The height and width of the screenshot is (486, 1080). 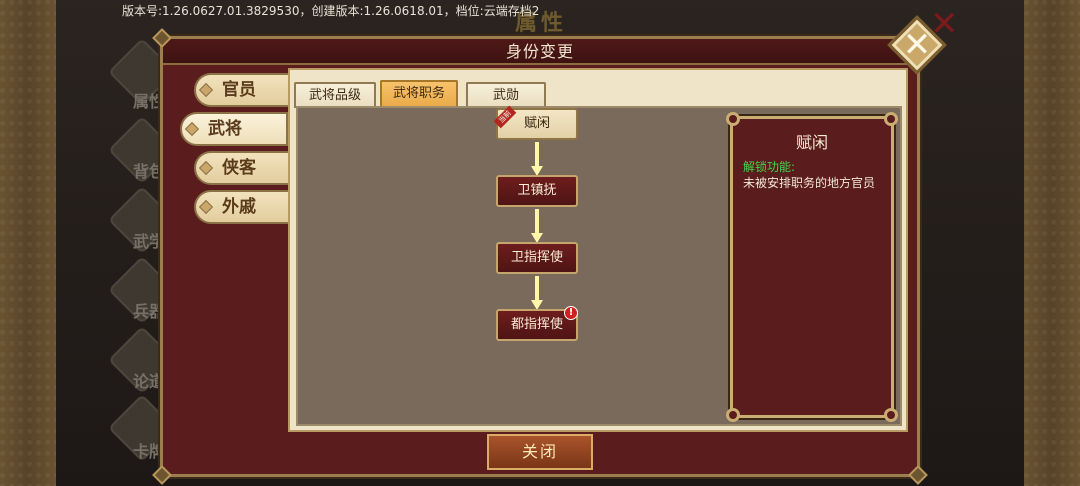 I want to click on left-border-band, so click(x=28, y=243).